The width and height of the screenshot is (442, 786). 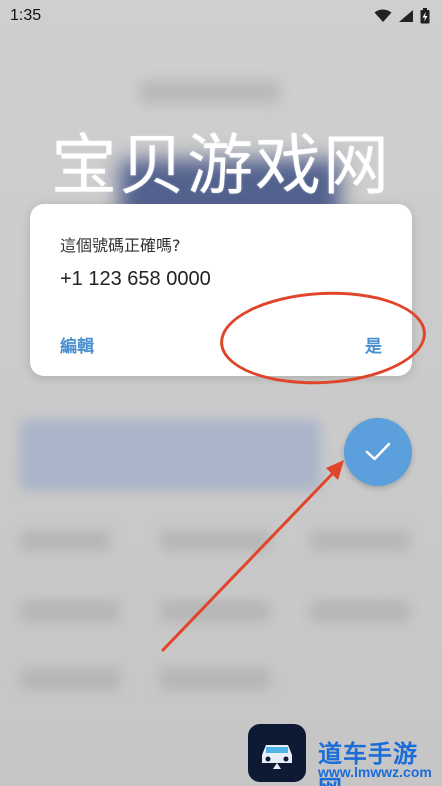 I want to click on site-logo-icon, so click(x=277, y=753).